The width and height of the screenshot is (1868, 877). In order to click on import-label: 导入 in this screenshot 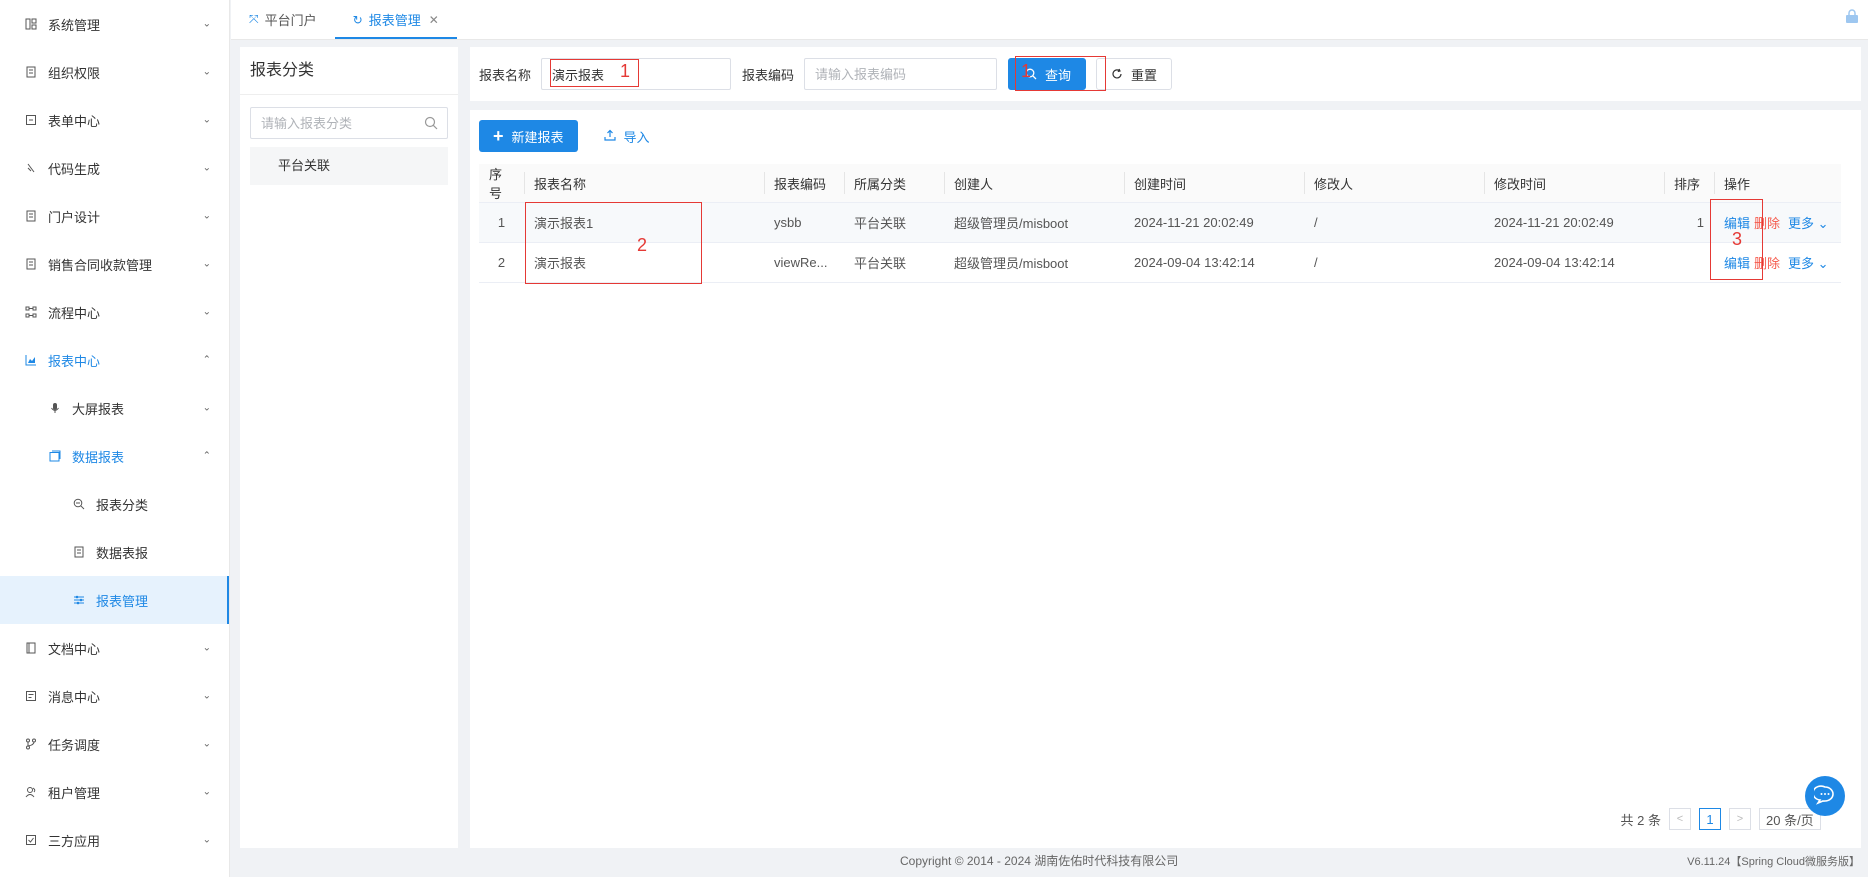, I will do `click(636, 137)`.